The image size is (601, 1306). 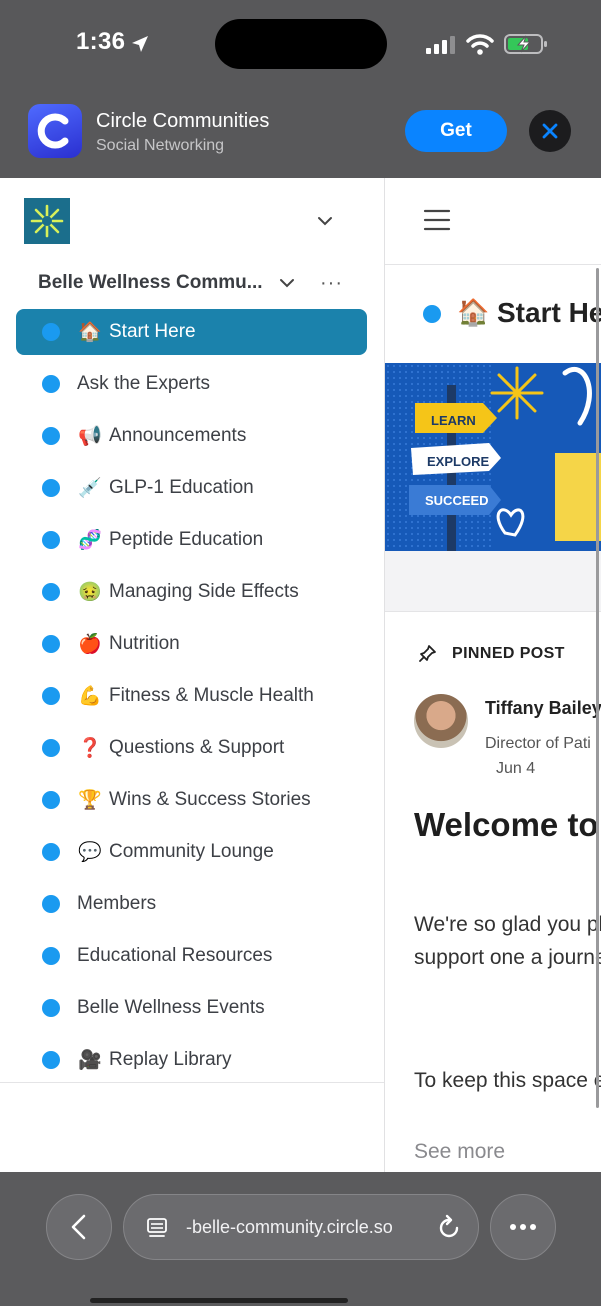 What do you see at coordinates (90, 644) in the screenshot?
I see `space-emoji-icon: 🍎` at bounding box center [90, 644].